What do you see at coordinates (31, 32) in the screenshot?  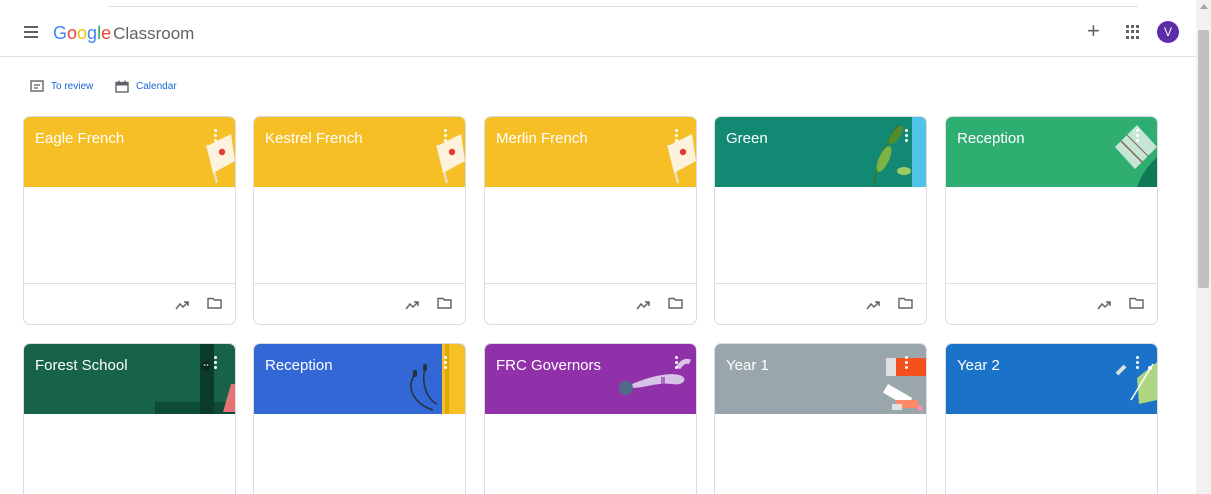 I see `main-menu-icon` at bounding box center [31, 32].